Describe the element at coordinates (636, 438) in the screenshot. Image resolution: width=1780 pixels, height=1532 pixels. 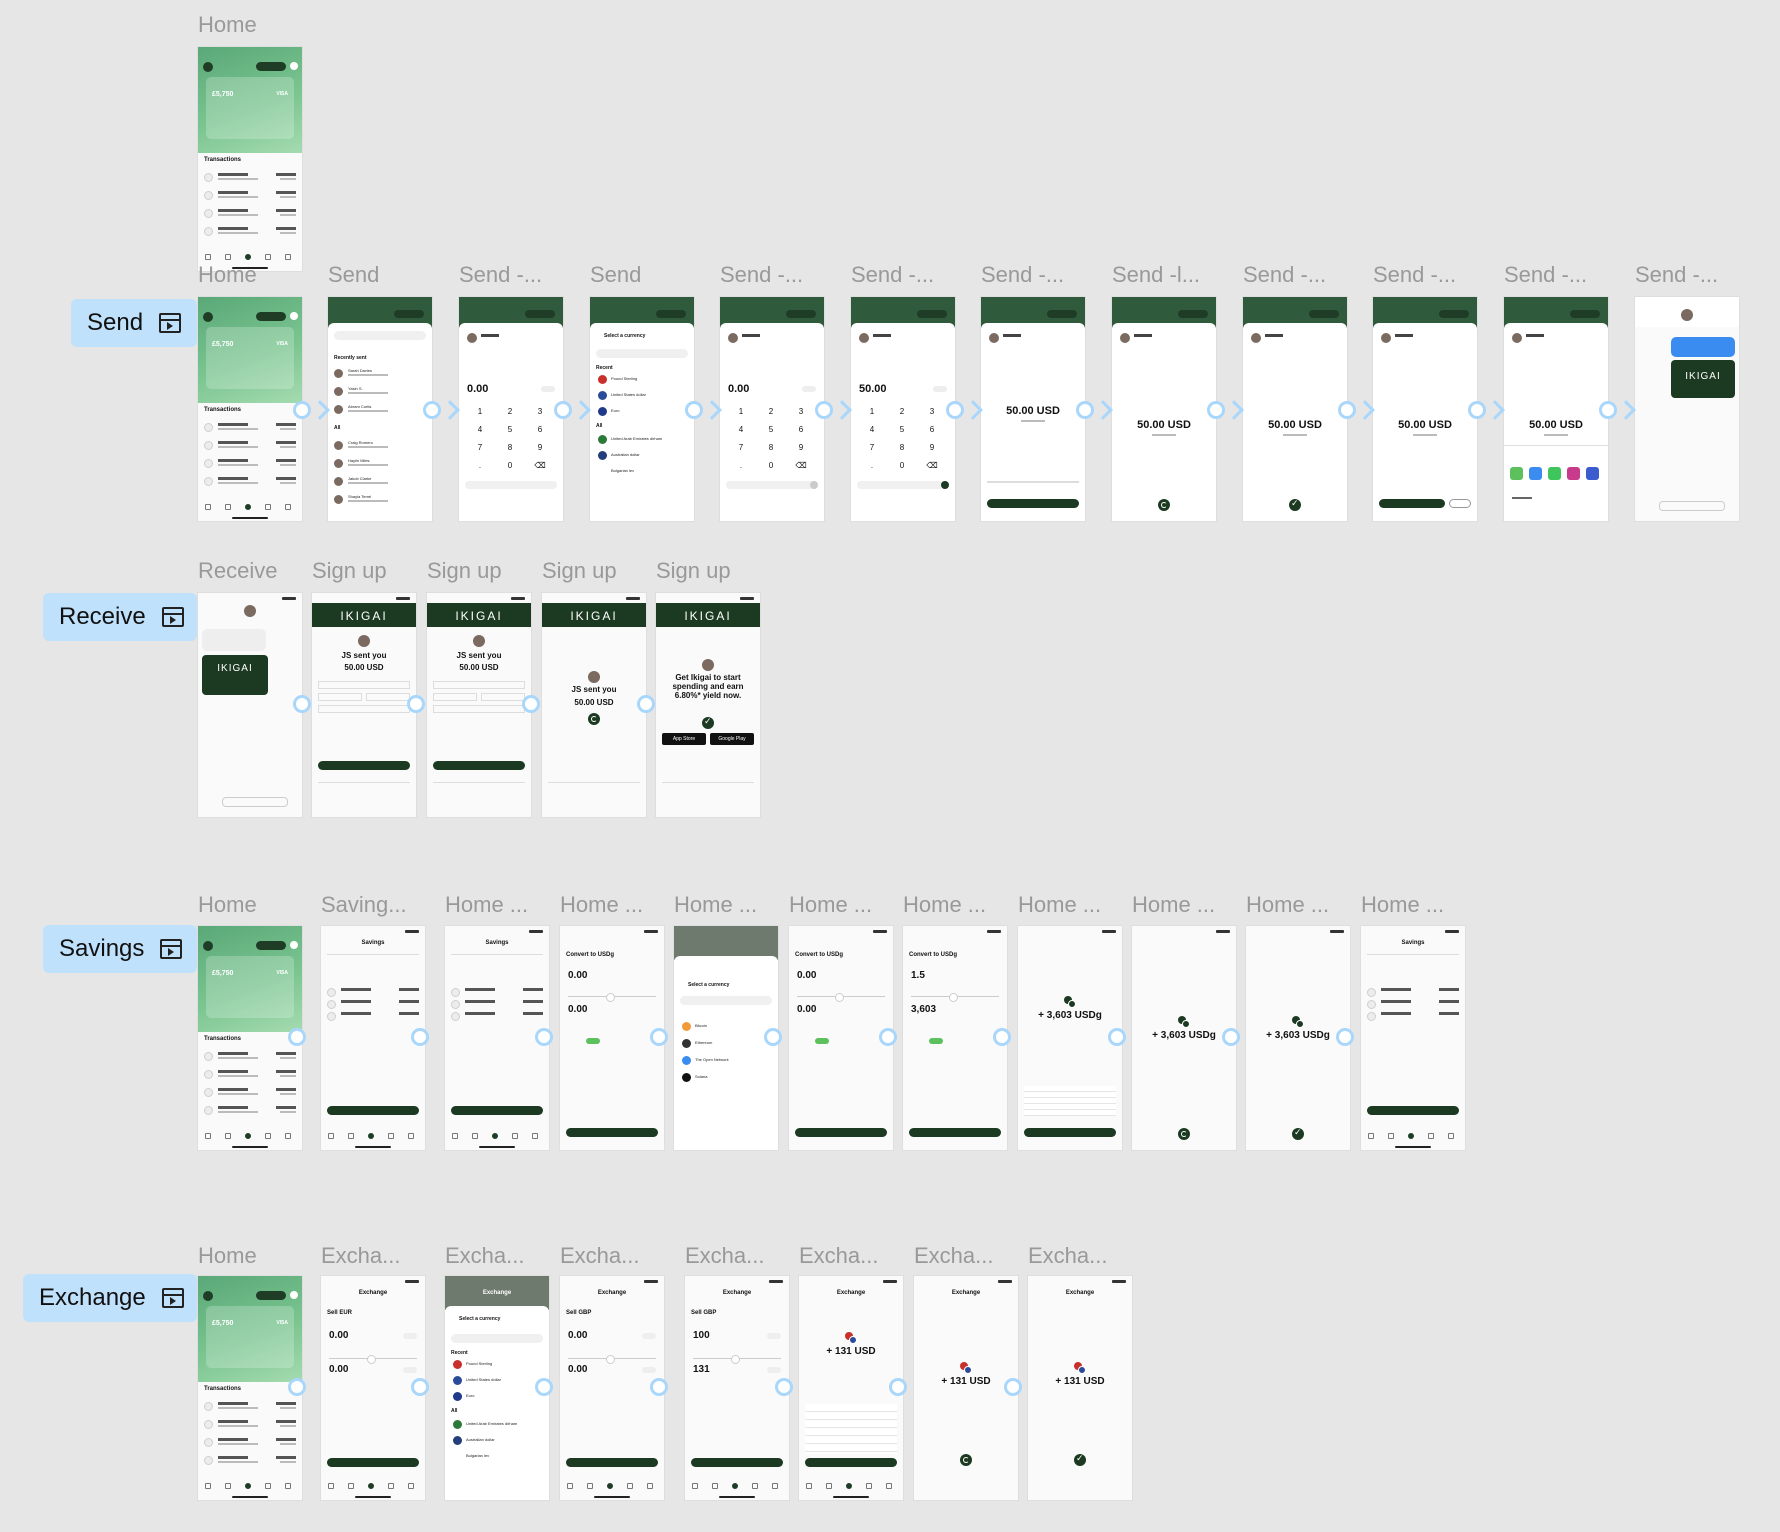
I see `currency-name: United Arab Emirates dirham` at that location.